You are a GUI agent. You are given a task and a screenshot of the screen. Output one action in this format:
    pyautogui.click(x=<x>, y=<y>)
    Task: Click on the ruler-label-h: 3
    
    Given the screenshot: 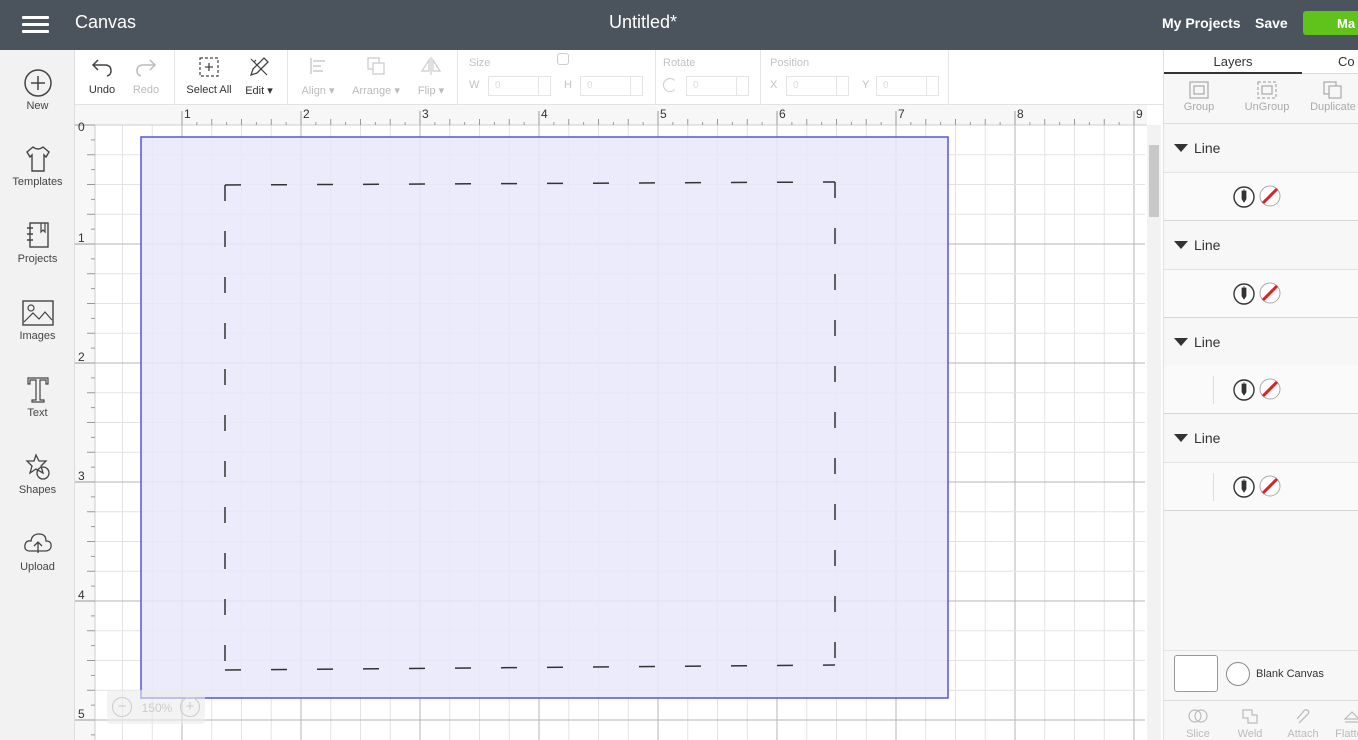 What is the action you would take?
    pyautogui.click(x=425, y=114)
    